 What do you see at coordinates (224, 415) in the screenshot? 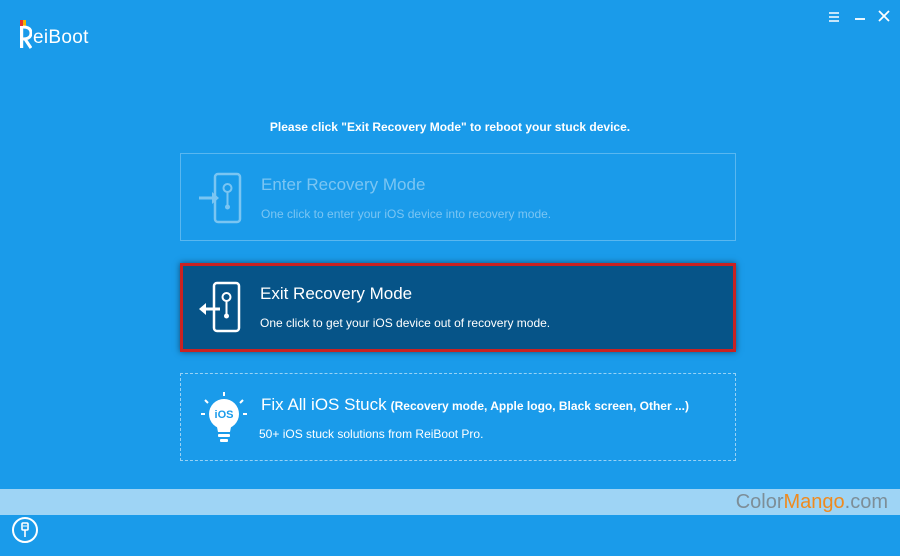
I see `ios-label: iOS` at bounding box center [224, 415].